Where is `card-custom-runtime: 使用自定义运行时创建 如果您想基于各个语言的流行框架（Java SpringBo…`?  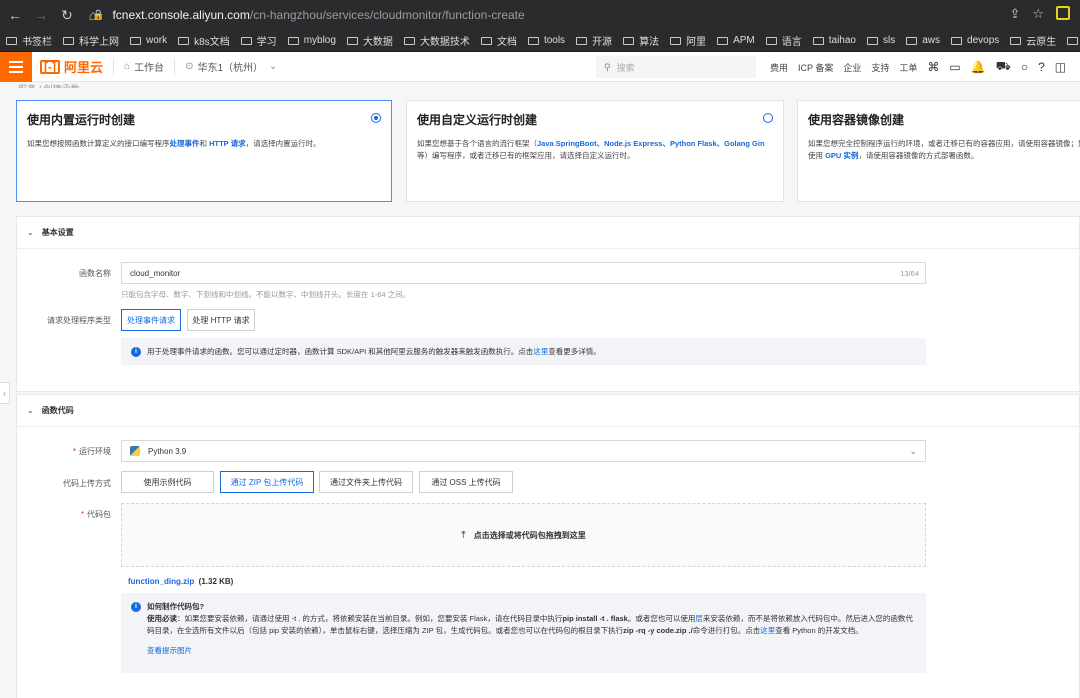
card-custom-runtime: 使用自定义运行时创建 如果您想基于各个语言的流行框架（Java SpringBo… is located at coordinates (595, 151).